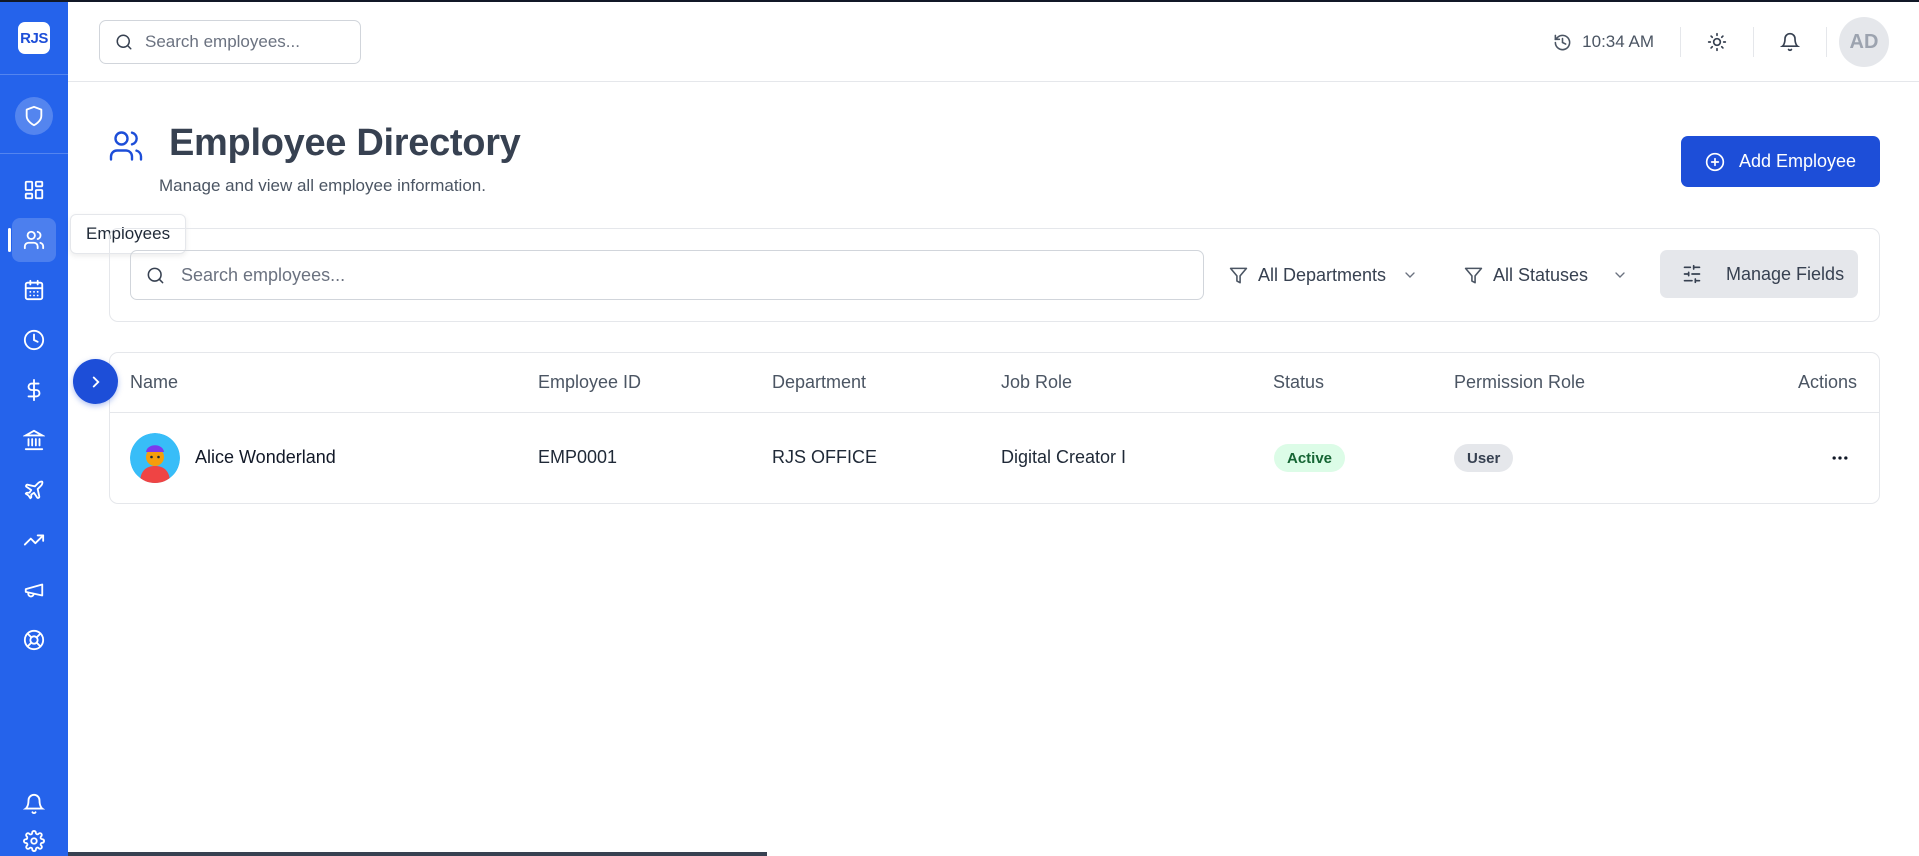  I want to click on user-avatar: AD, so click(1864, 42).